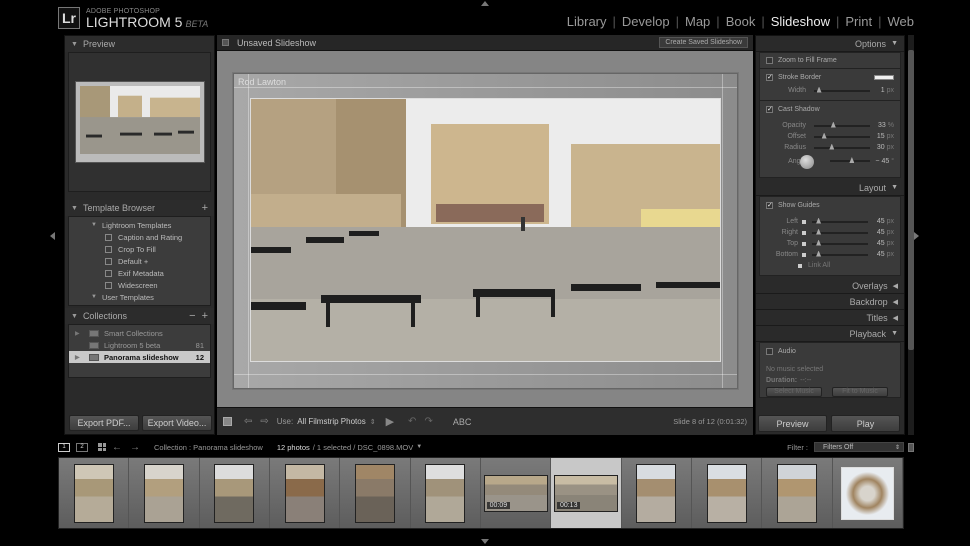  Describe the element at coordinates (769, 351) in the screenshot. I see `audio-checkbox` at that location.